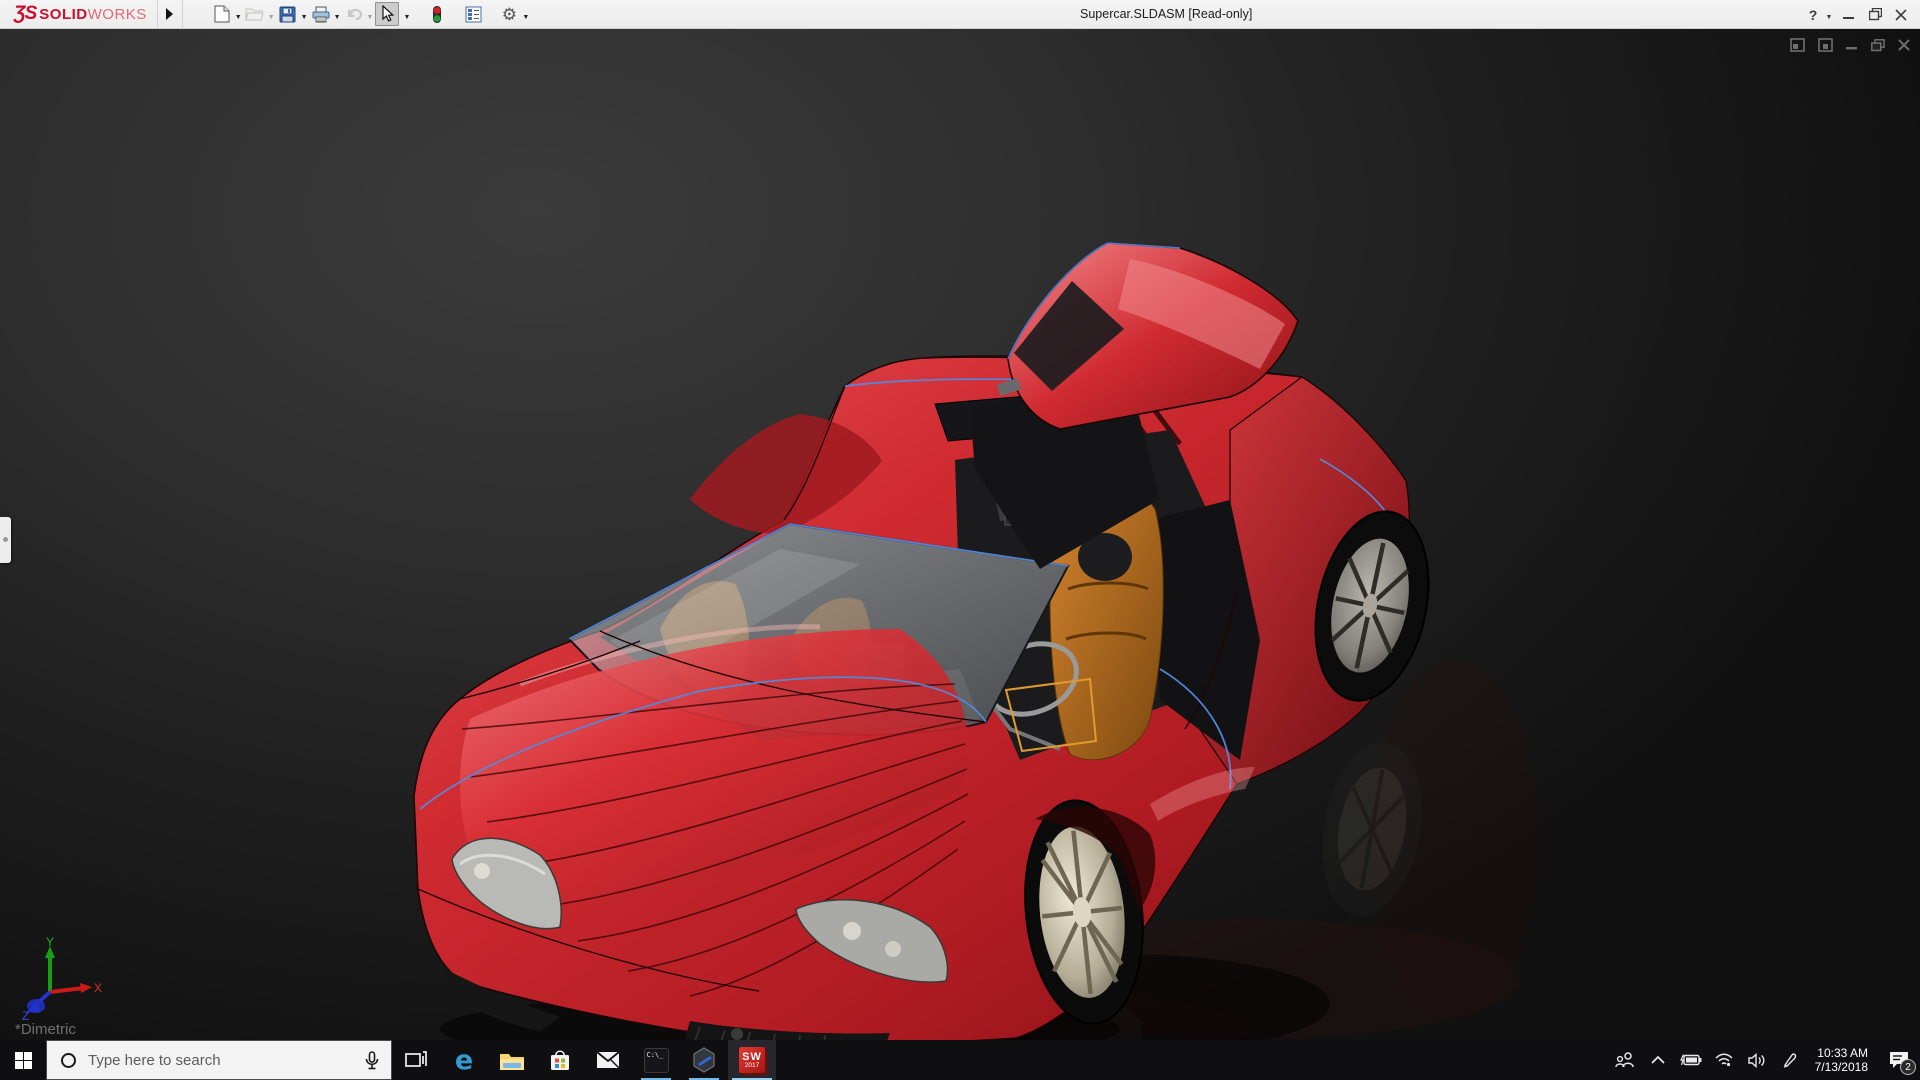  What do you see at coordinates (25, 13) in the screenshot?
I see `dassault-logo-icon: ƷS` at bounding box center [25, 13].